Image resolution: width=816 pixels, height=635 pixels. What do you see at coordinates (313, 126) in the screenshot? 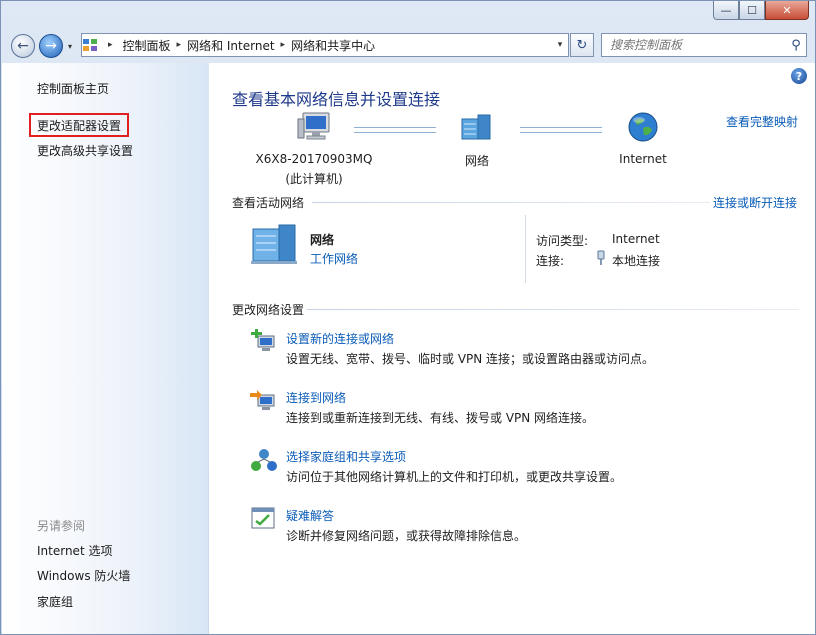
I see `computer-icon` at bounding box center [313, 126].